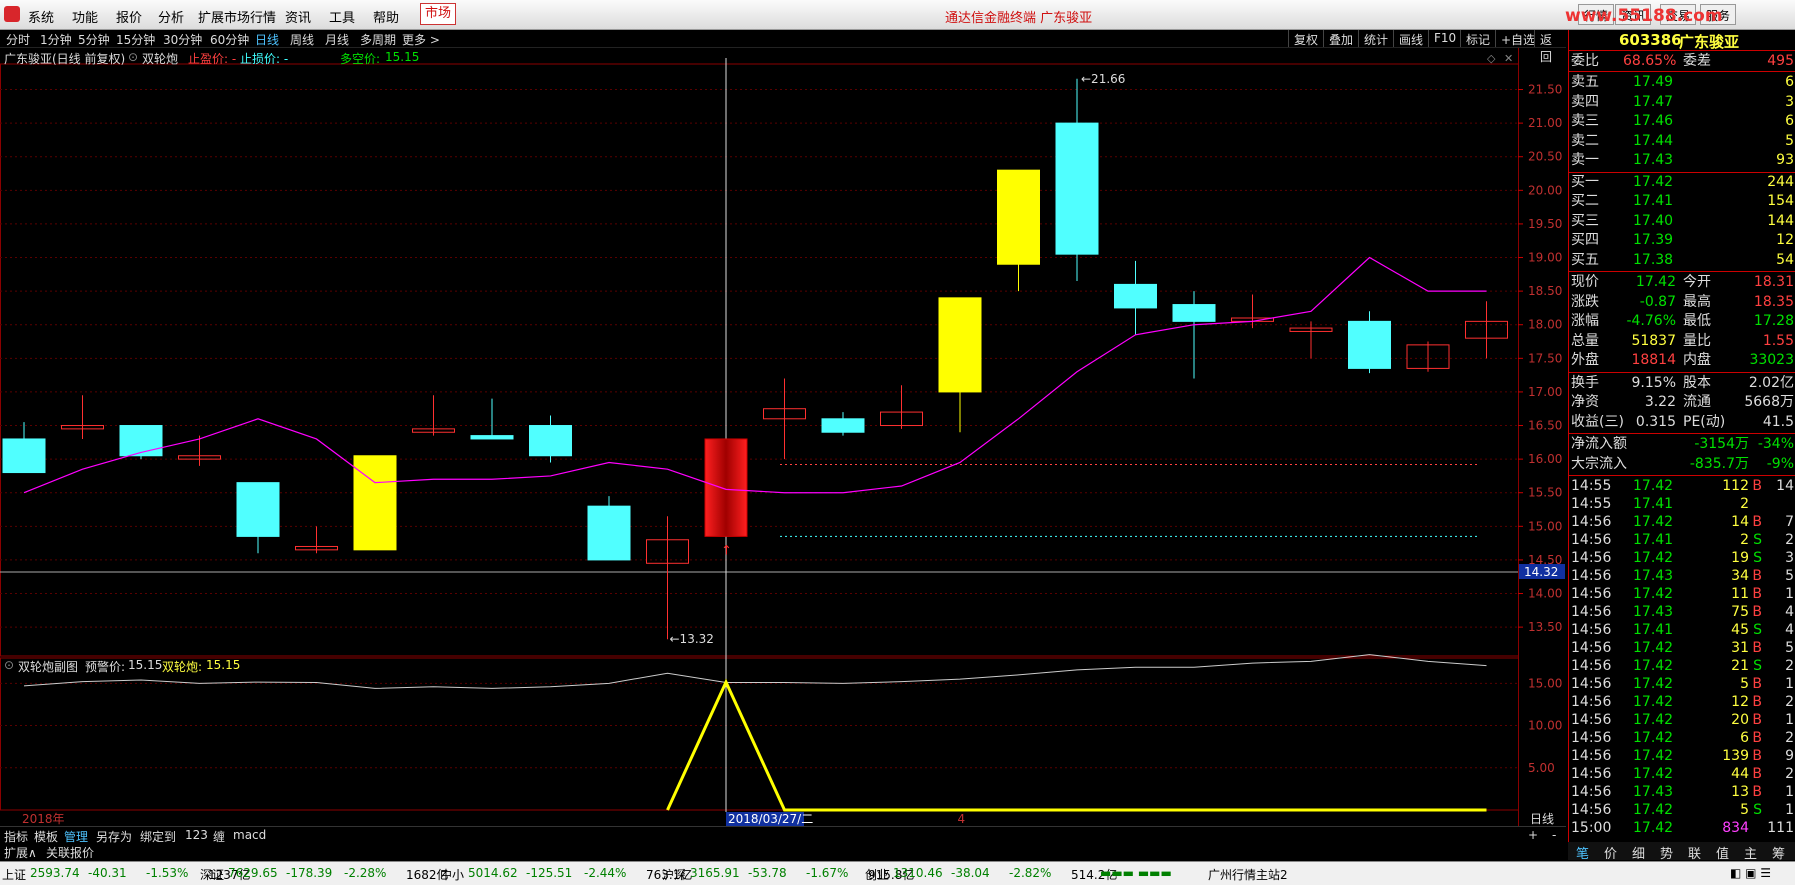  I want to click on tab-expand: 扩展∧, so click(20, 852).